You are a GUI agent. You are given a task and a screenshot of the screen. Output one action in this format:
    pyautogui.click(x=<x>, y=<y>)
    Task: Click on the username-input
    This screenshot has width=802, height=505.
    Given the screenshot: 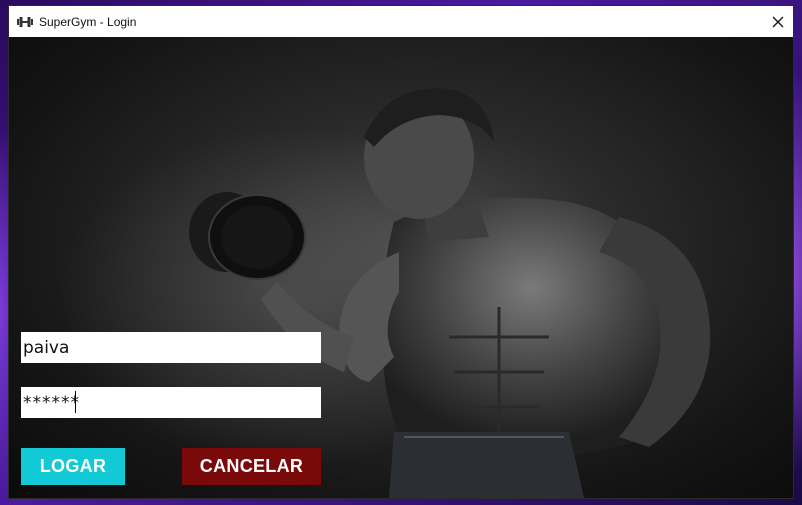 What is the action you would take?
    pyautogui.click(x=171, y=347)
    